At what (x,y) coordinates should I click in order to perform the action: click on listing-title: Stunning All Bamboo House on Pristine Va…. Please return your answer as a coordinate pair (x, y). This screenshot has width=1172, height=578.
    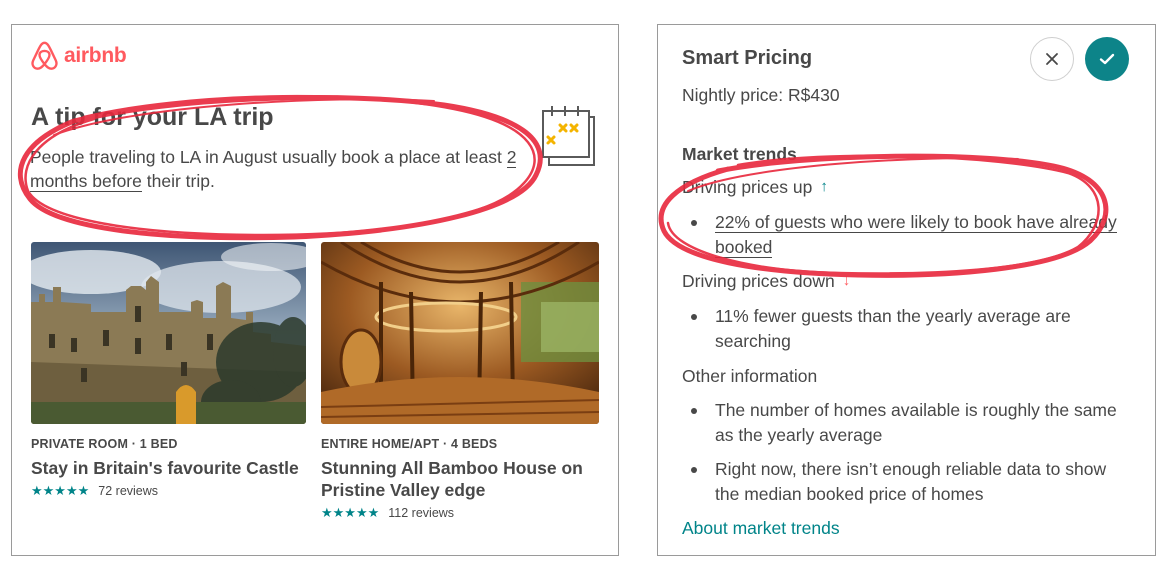
    Looking at the image, I should click on (460, 479).